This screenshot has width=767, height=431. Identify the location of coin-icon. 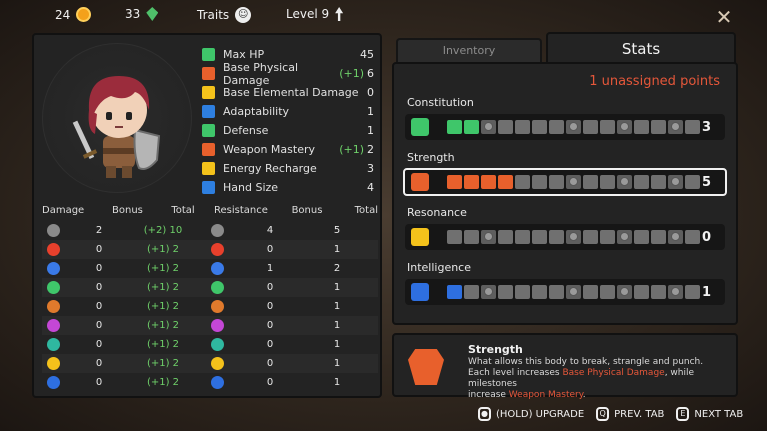
(84, 14).